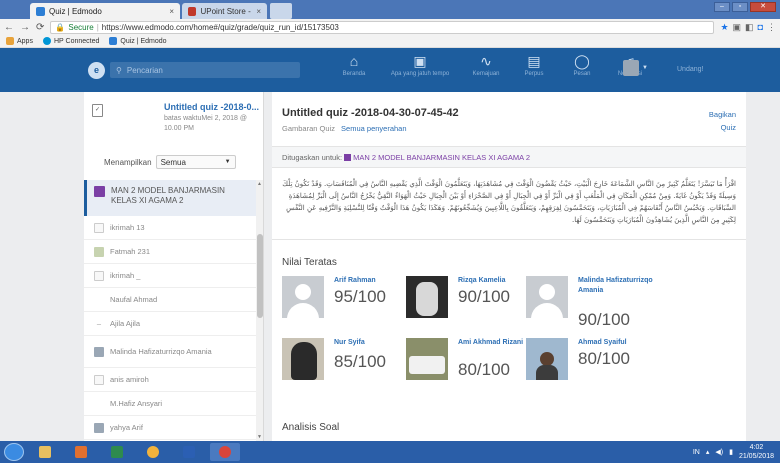  I want to click on group-name: MAN 2 MODEL BANJARMASIN KELAS XI AGAMA 2, so click(168, 195).